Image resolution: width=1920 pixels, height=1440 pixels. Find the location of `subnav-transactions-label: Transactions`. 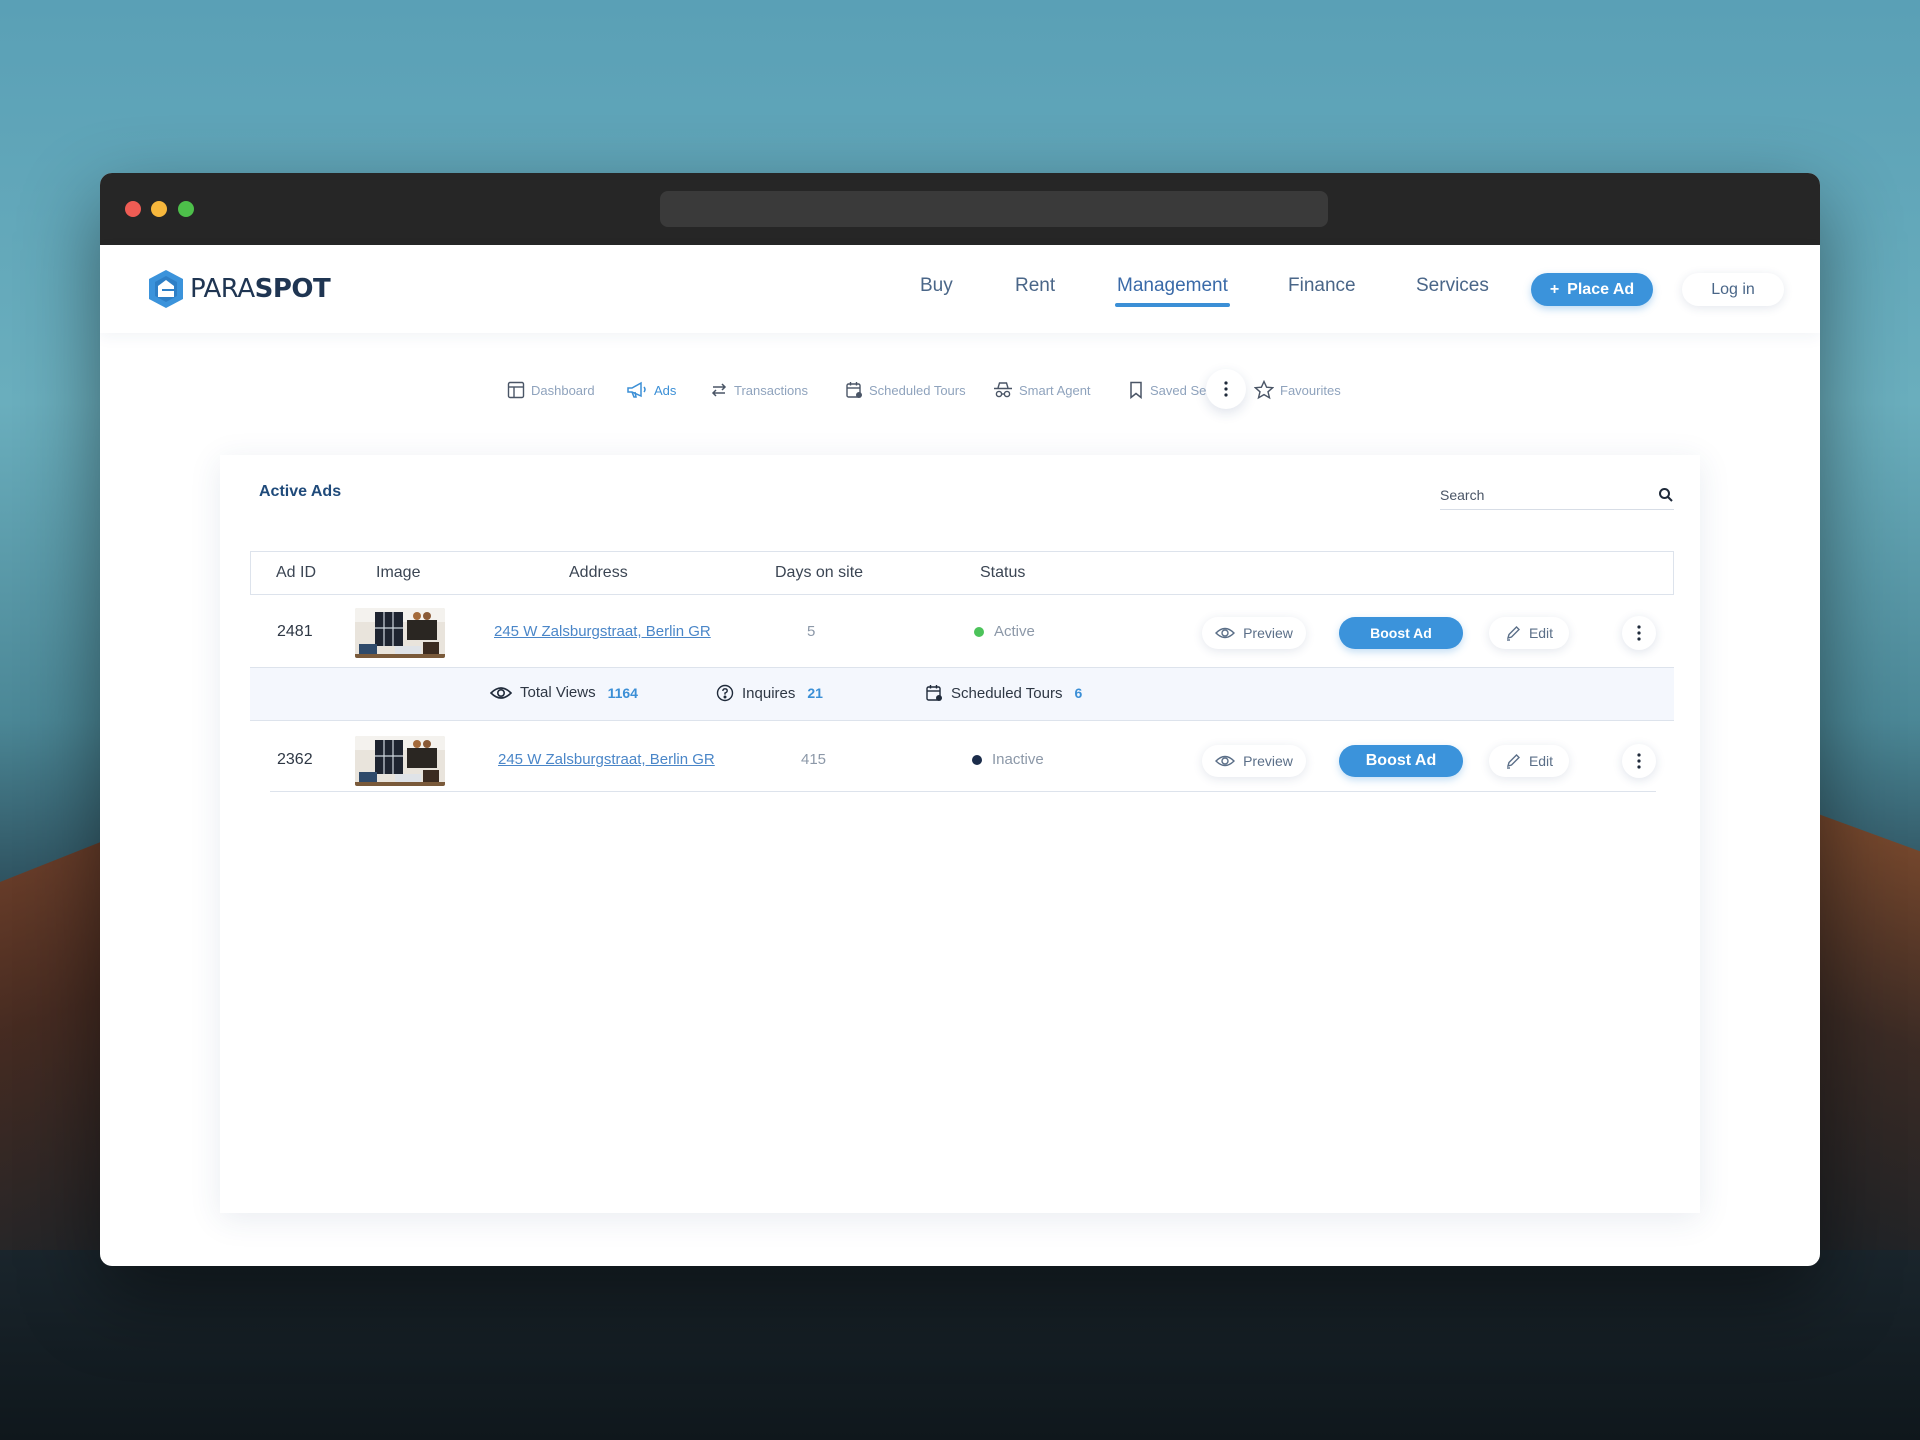

subnav-transactions-label: Transactions is located at coordinates (771, 390).